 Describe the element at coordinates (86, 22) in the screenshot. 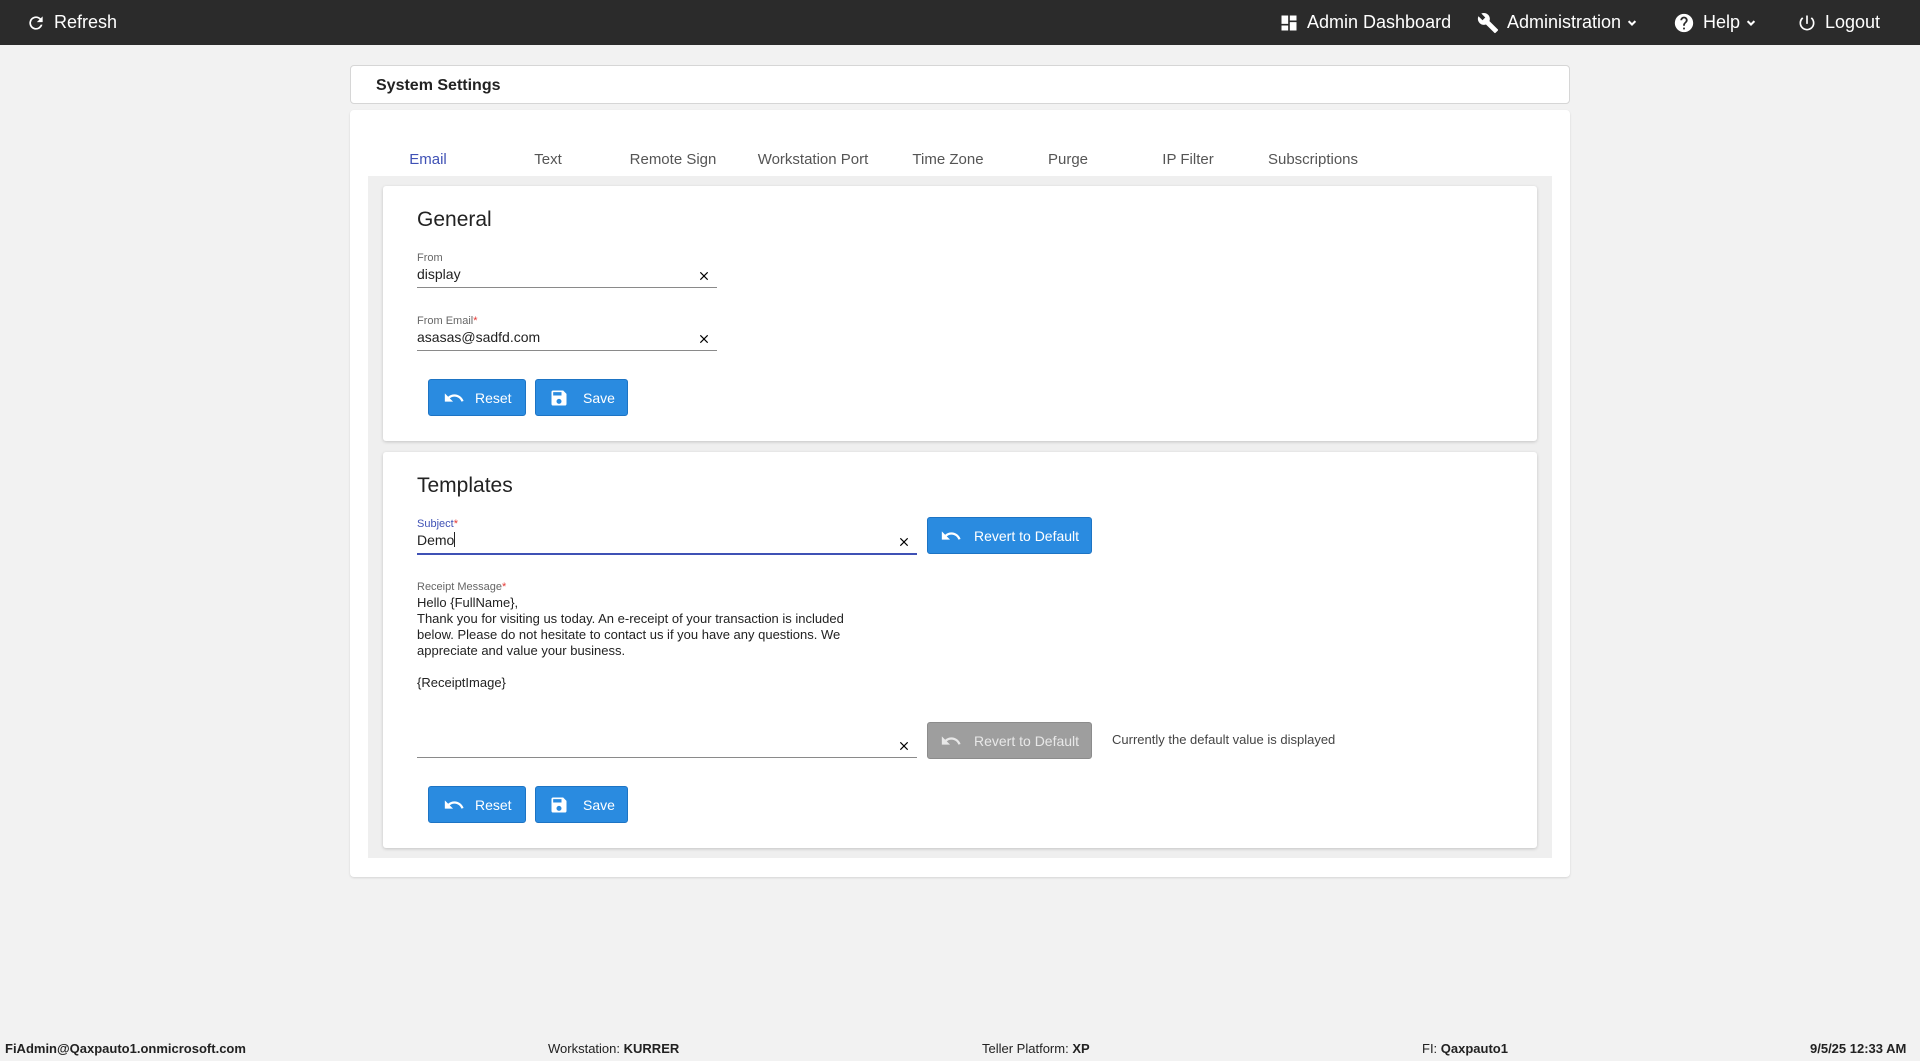

I see `refresh-label: Refresh` at that location.